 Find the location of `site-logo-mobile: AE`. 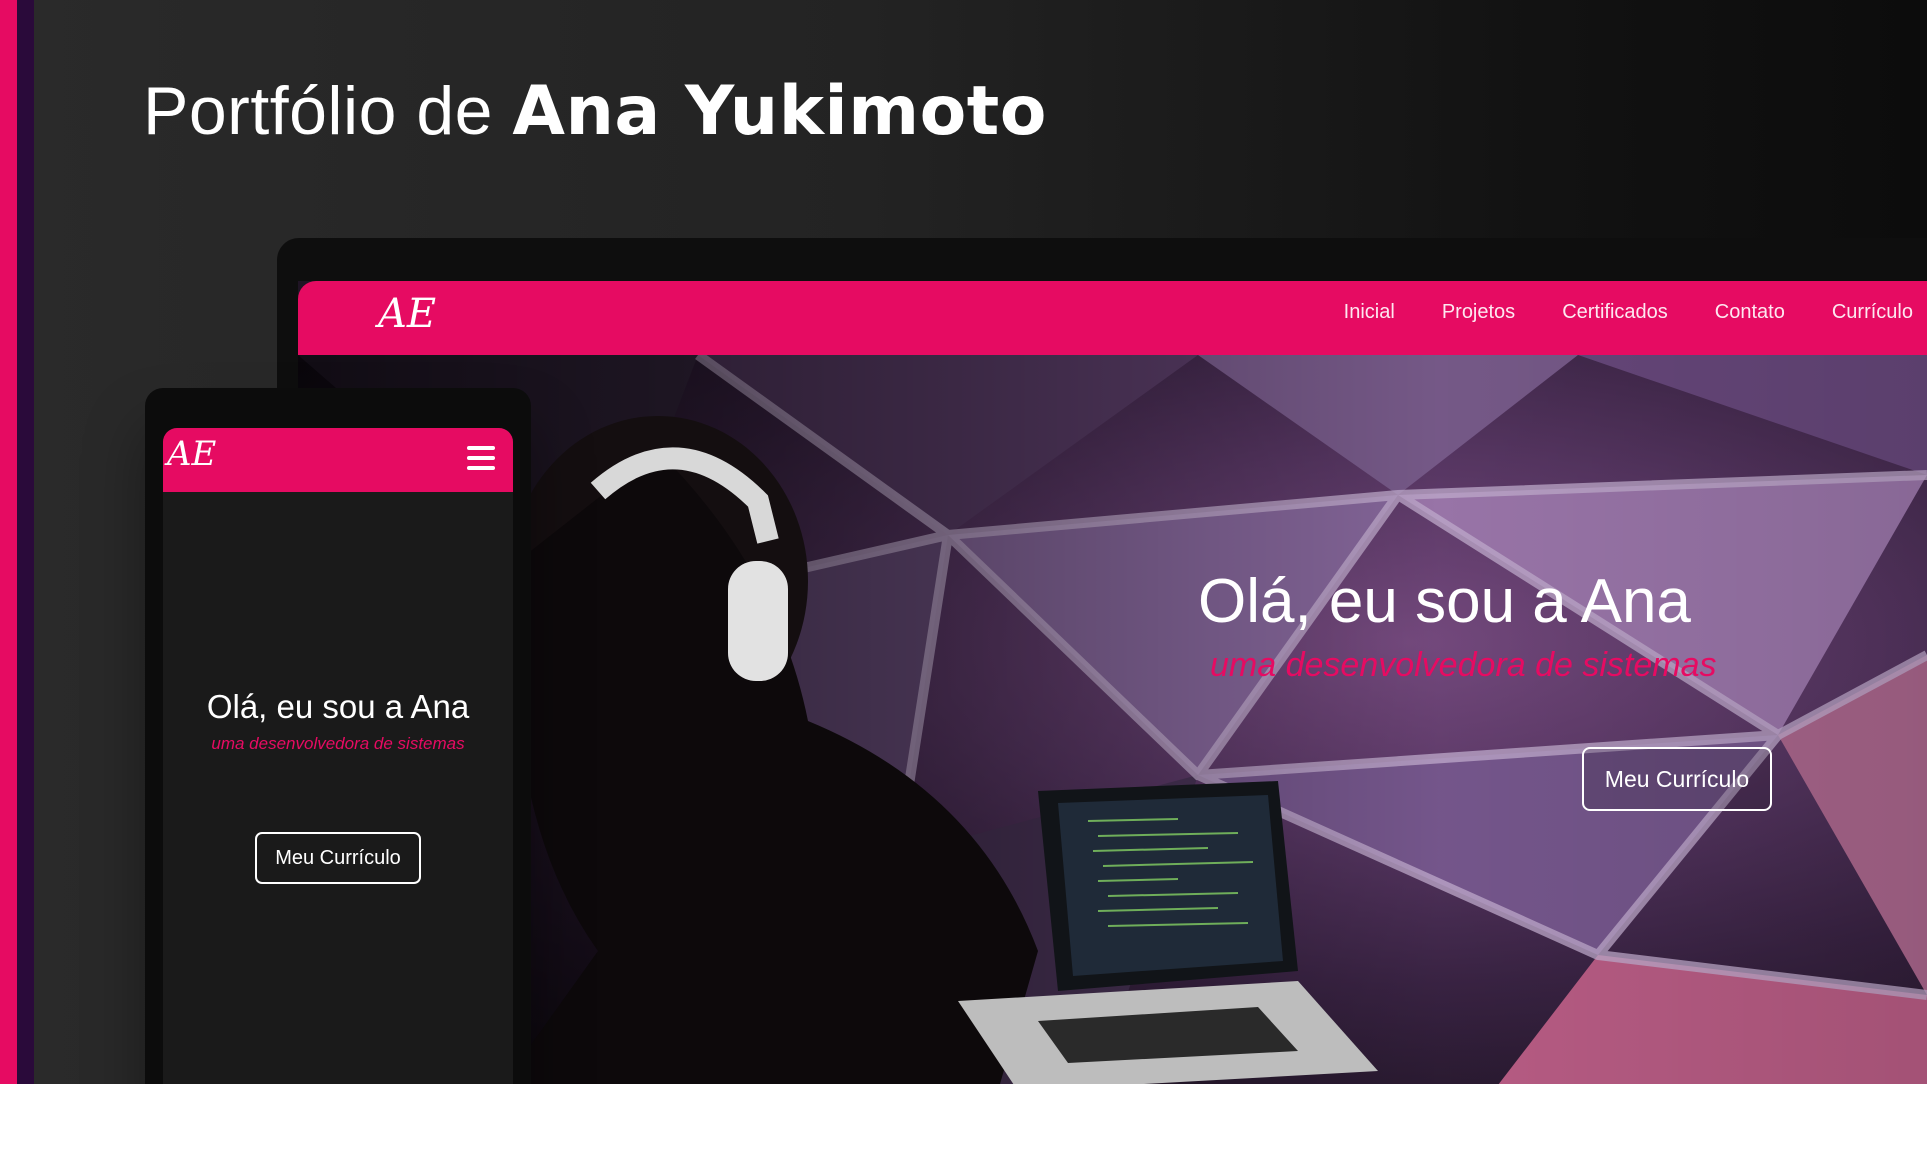

site-logo-mobile: AE is located at coordinates (191, 454).